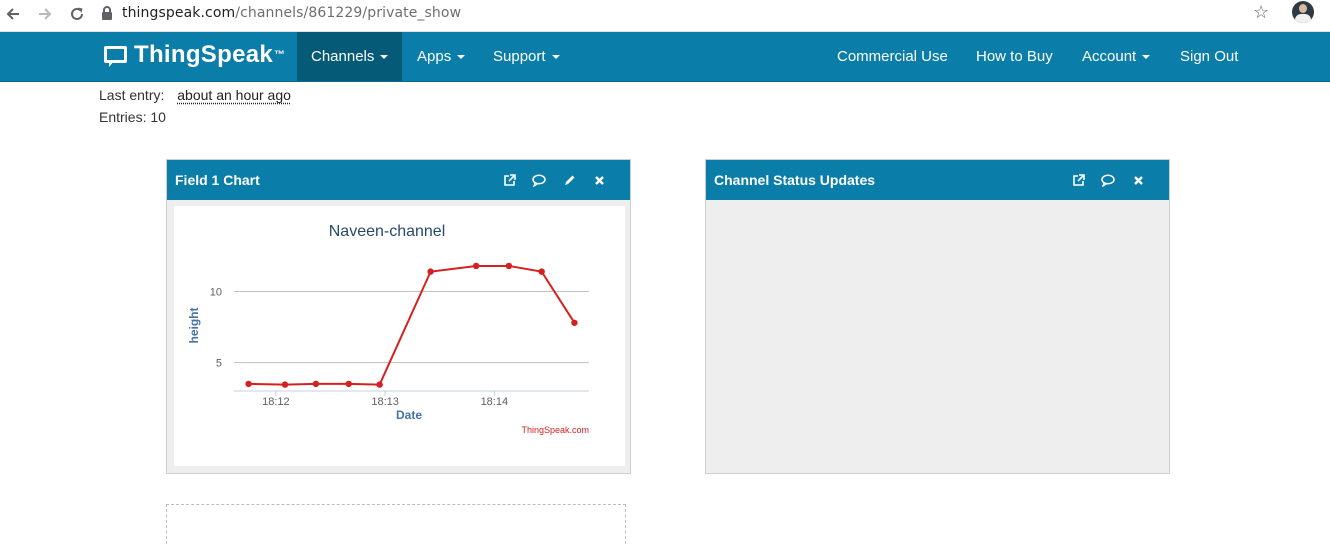 The width and height of the screenshot is (1330, 544). Describe the element at coordinates (216, 293) in the screenshot. I see `y-tick-label: 10` at that location.